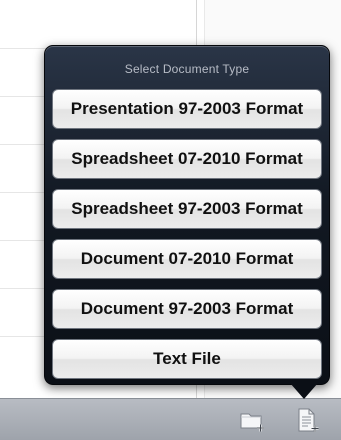  I want to click on bottom-toolbar, so click(170, 419).